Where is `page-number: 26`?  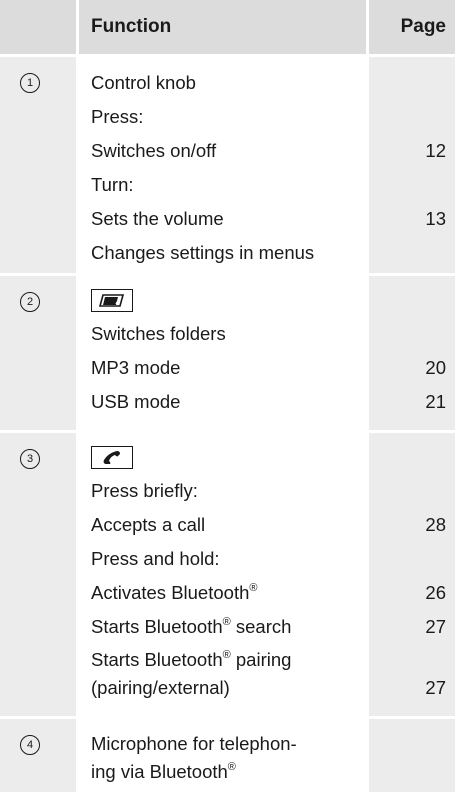
page-number: 26 is located at coordinates (435, 592).